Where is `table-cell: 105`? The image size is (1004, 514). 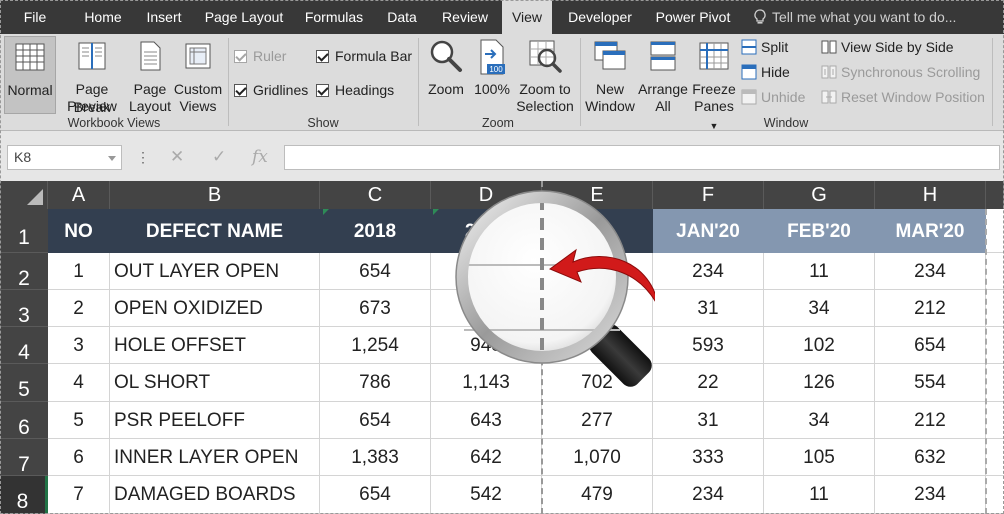 table-cell: 105 is located at coordinates (819, 457).